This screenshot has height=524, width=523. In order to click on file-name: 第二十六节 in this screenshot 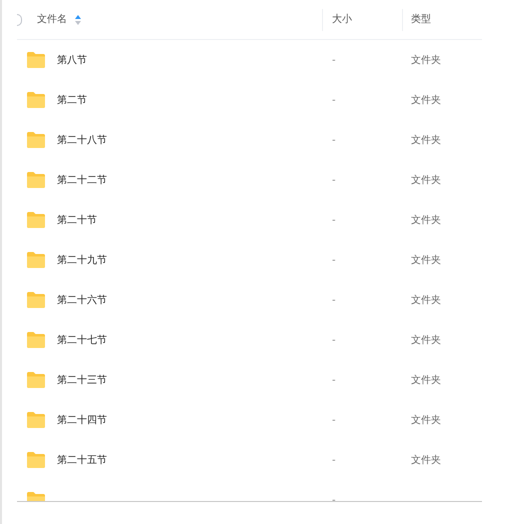, I will do `click(82, 300)`.